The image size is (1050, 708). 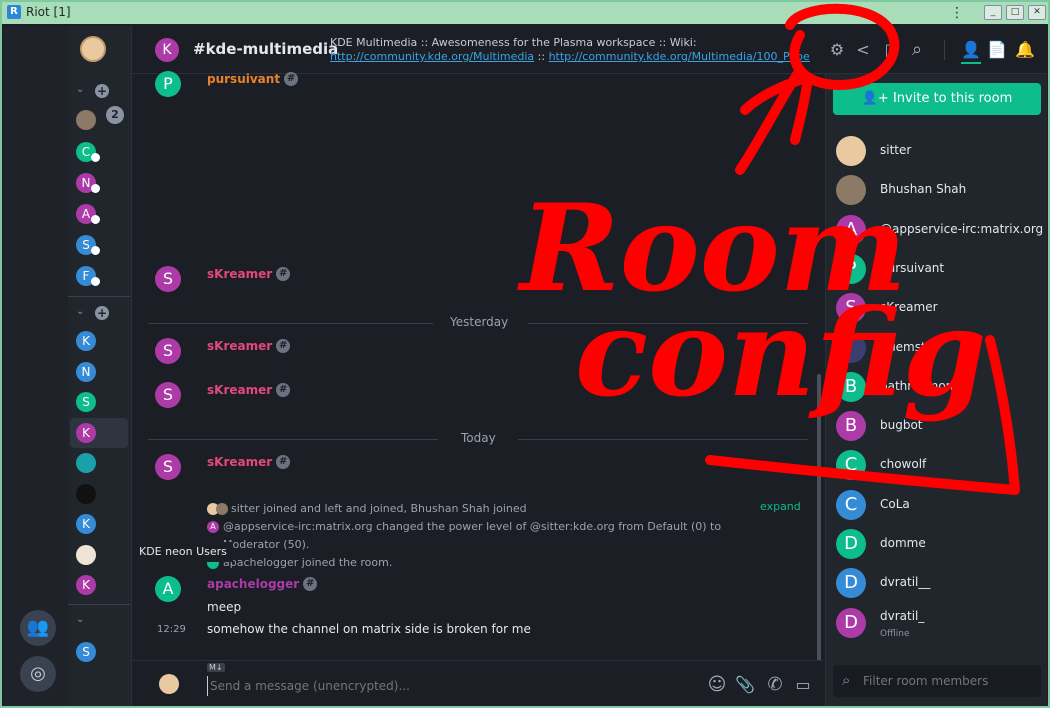 What do you see at coordinates (819, 519) in the screenshot?
I see `timeline-scrollbar` at bounding box center [819, 519].